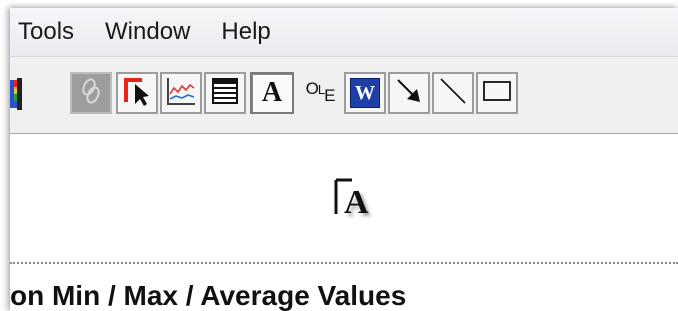 This screenshot has width=678, height=311. I want to click on text-insert-cursor-icon: A, so click(354, 199).